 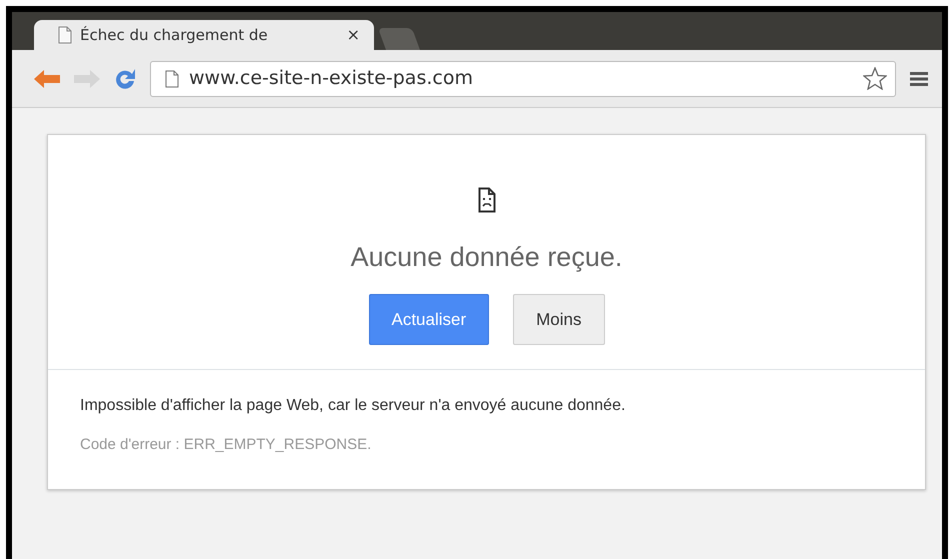 What do you see at coordinates (486, 257) in the screenshot?
I see `error-title: Aucune donnée reçue.` at bounding box center [486, 257].